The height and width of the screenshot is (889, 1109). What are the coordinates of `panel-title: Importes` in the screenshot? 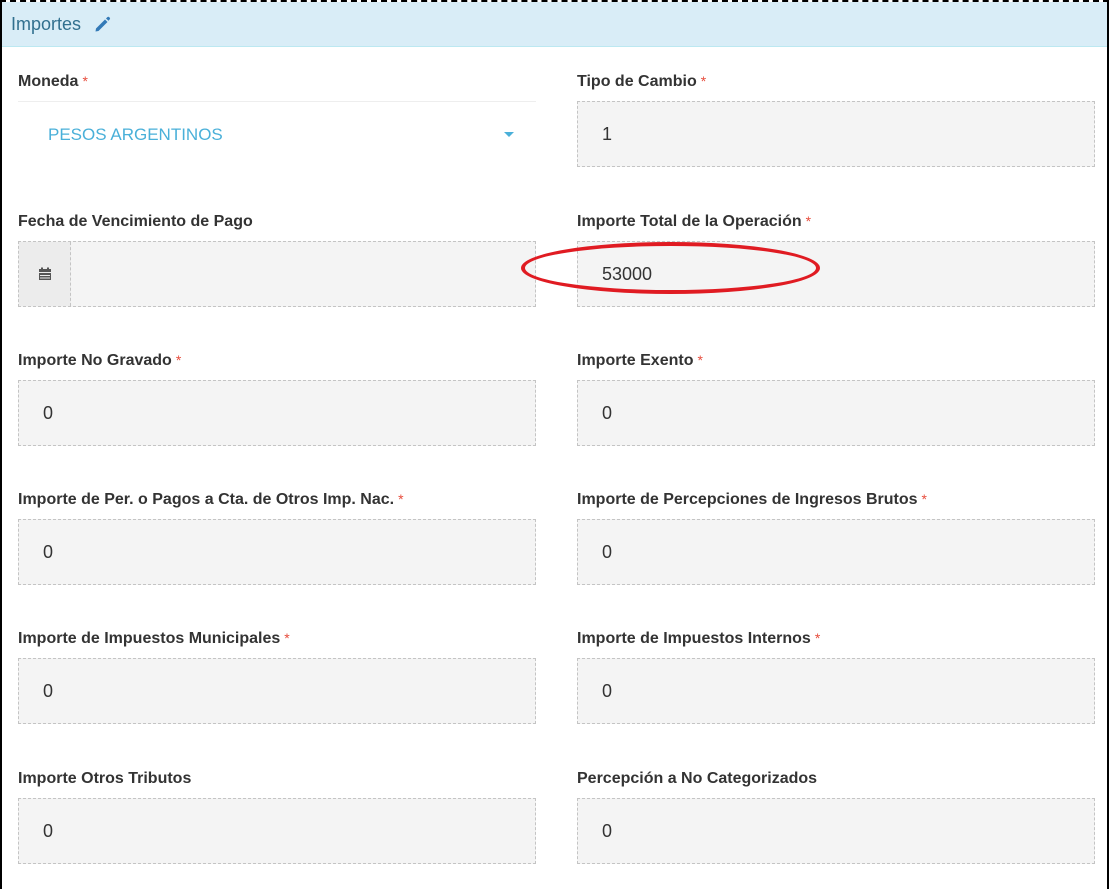 It's located at (46, 23).